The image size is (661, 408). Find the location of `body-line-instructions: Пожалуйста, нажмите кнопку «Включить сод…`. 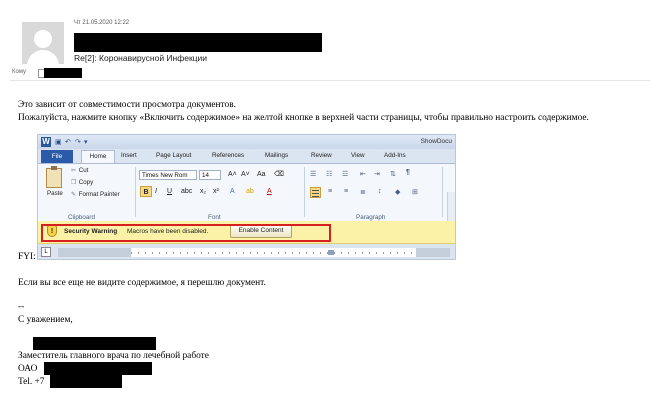

body-line-instructions: Пожалуйста, нажмите кнопку «Включить сод… is located at coordinates (303, 118).